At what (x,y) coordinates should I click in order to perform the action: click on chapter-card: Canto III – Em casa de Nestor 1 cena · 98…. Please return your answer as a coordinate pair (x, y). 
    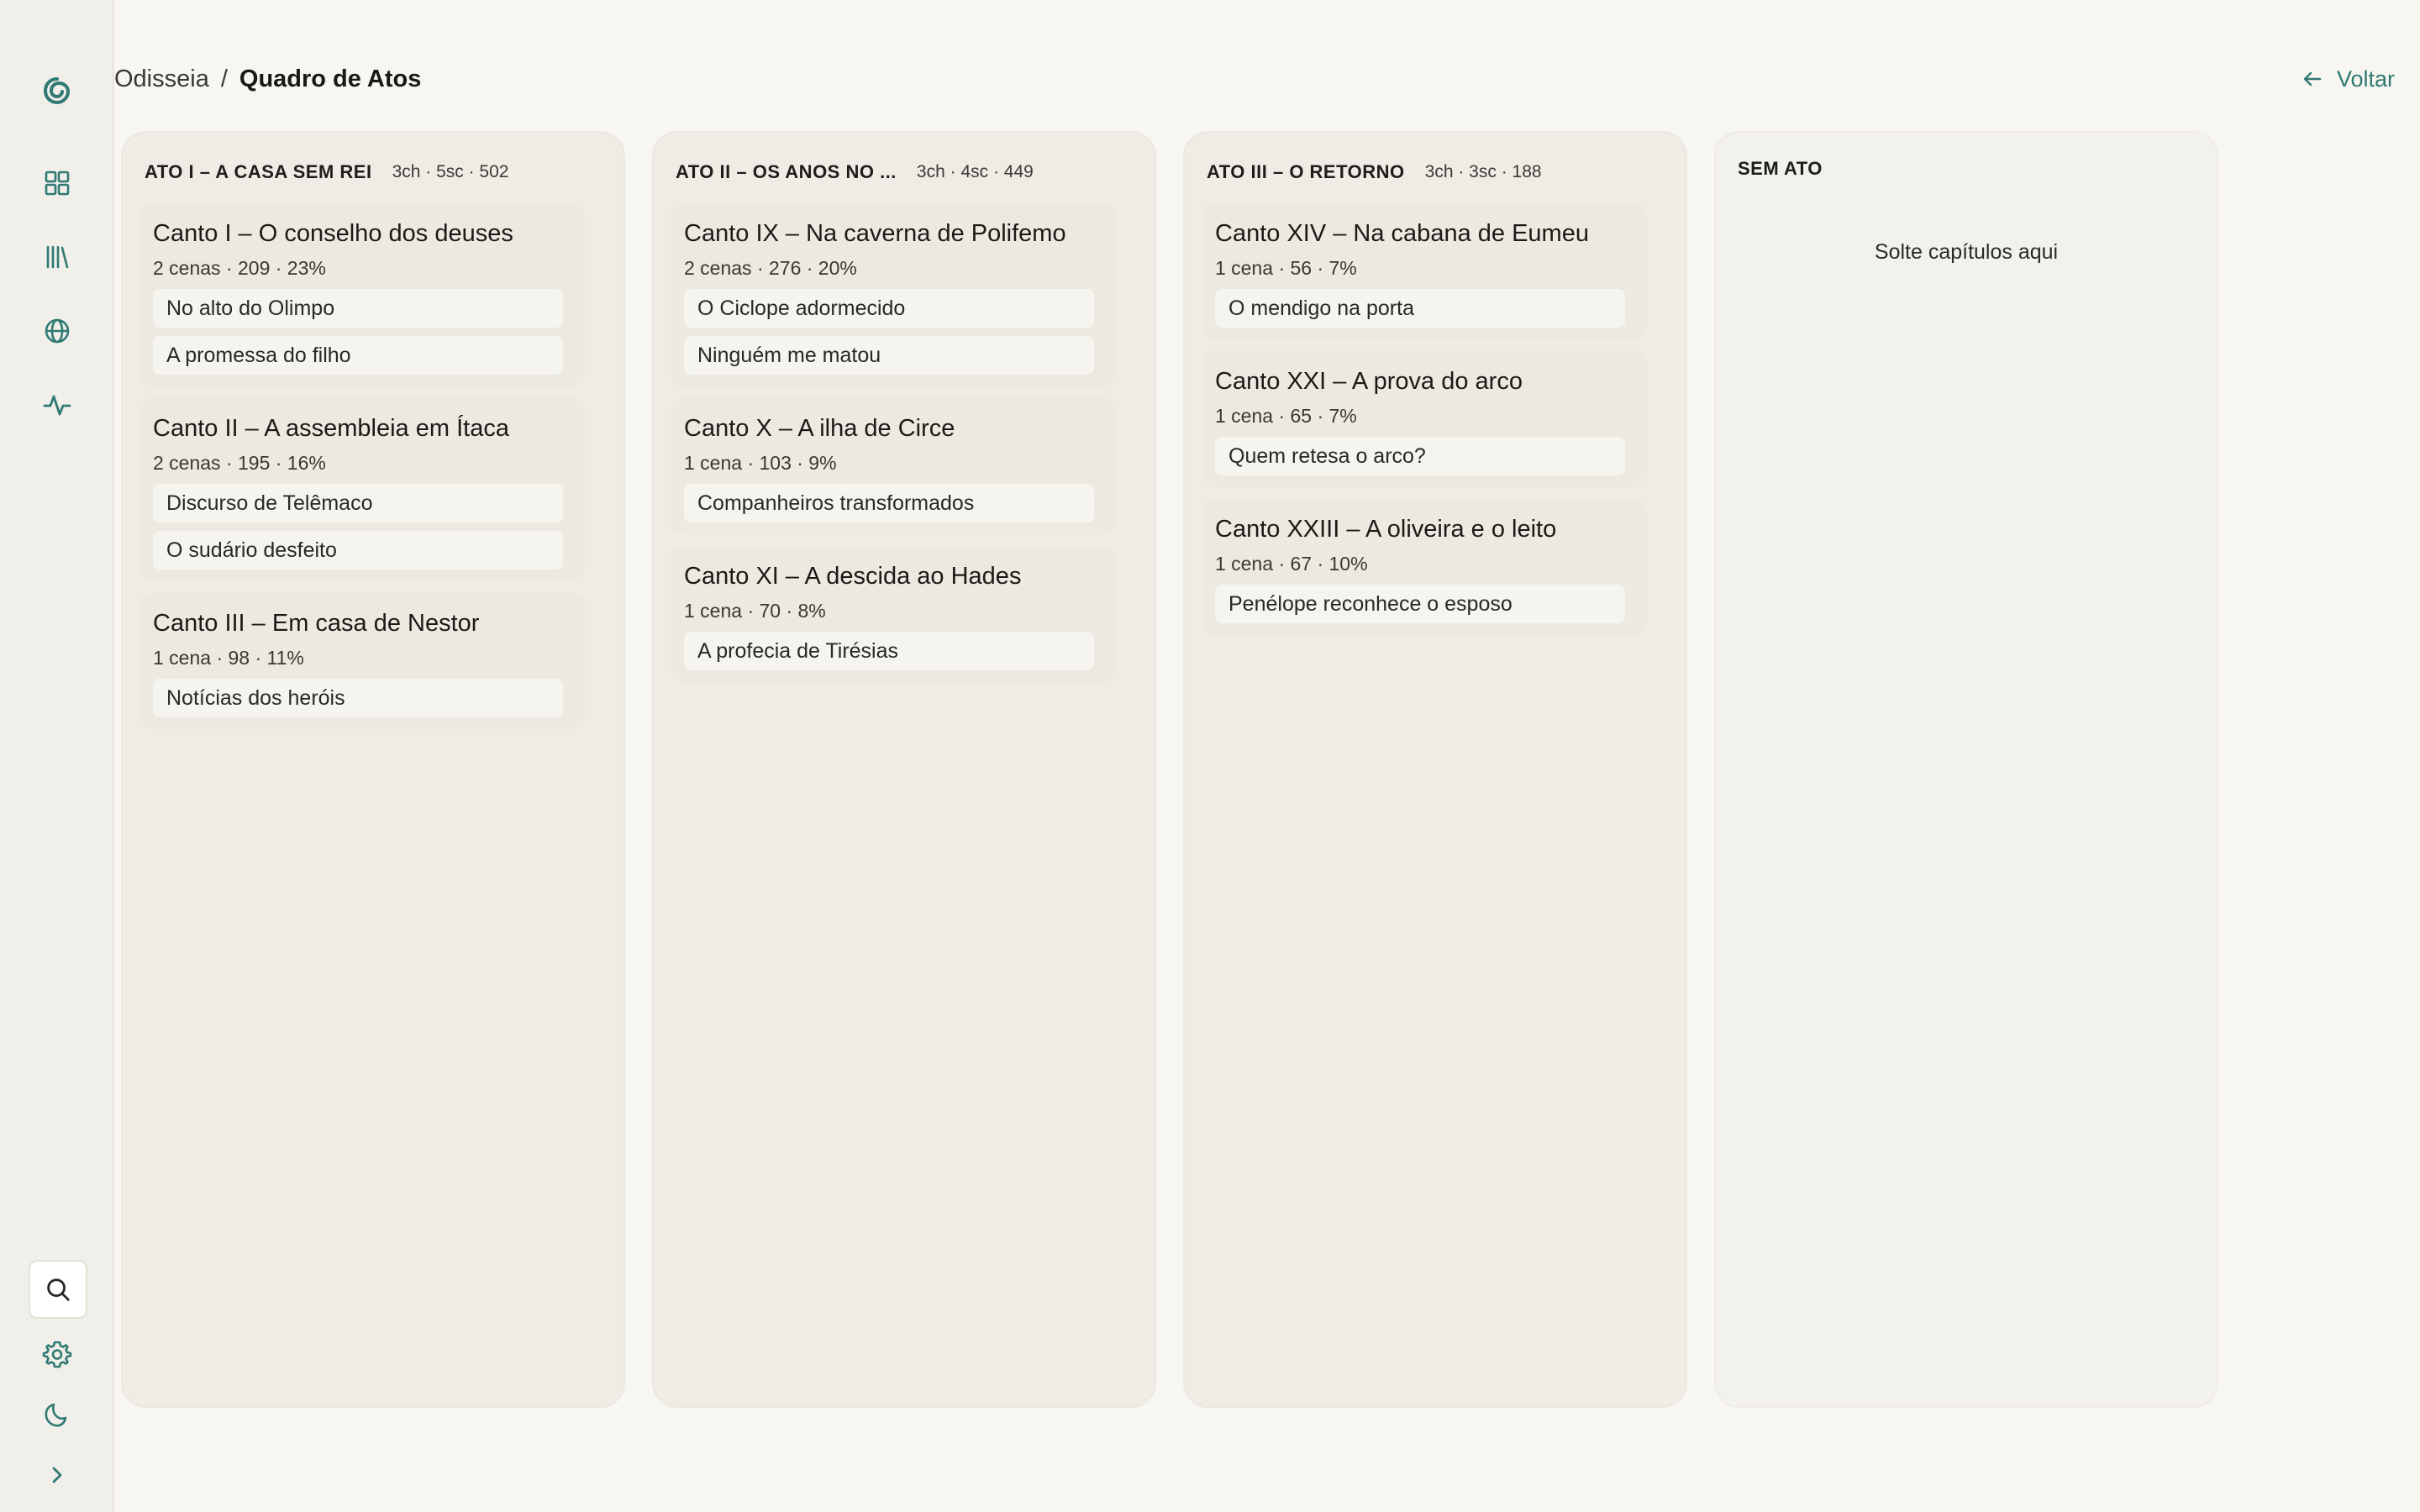
    Looking at the image, I should click on (362, 661).